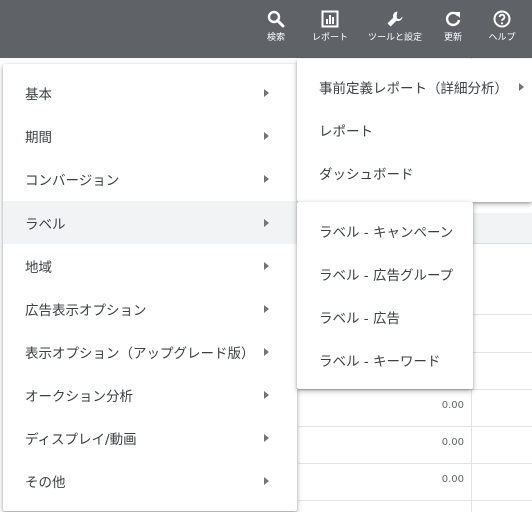 The height and width of the screenshot is (512, 532). What do you see at coordinates (395, 19) in the screenshot?
I see `wrench-icon` at bounding box center [395, 19].